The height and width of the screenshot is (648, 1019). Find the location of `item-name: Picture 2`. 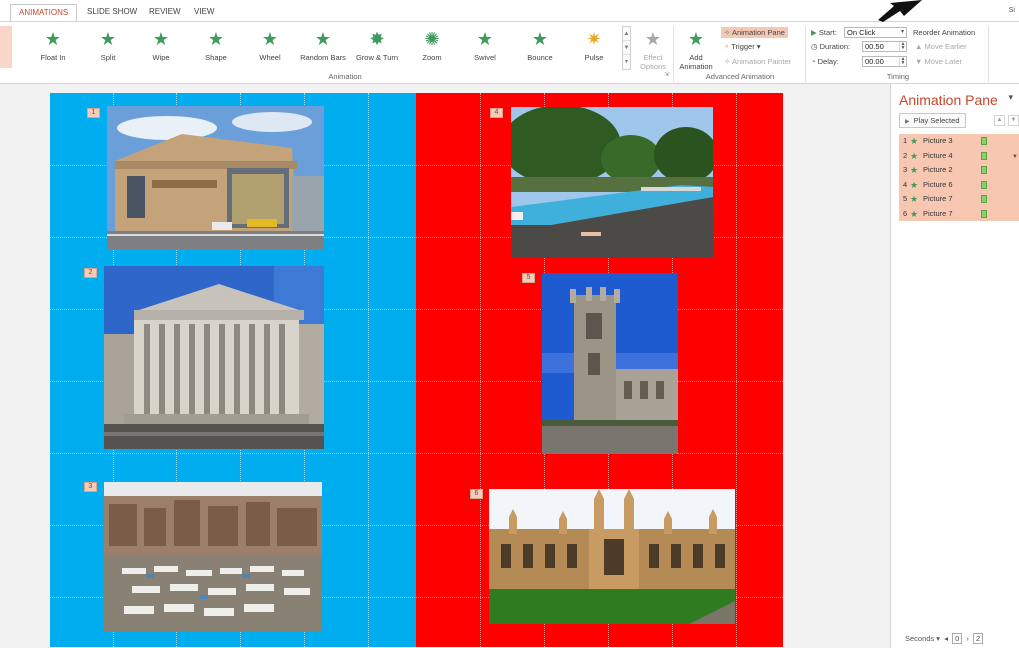

item-name: Picture 2 is located at coordinates (938, 169).